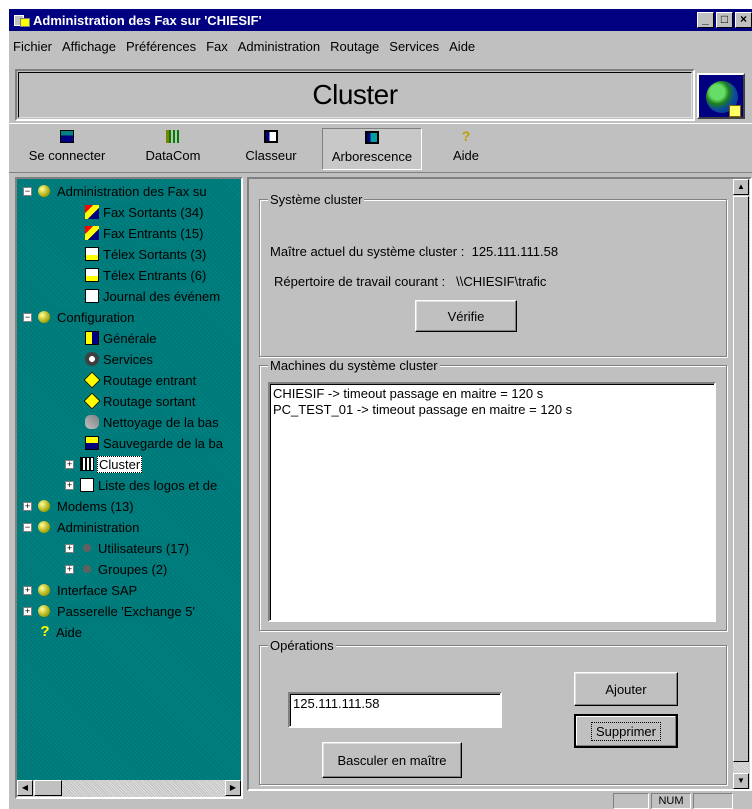  What do you see at coordinates (155, 254) in the screenshot?
I see `tree-item-label: Télex Sortants (3)` at bounding box center [155, 254].